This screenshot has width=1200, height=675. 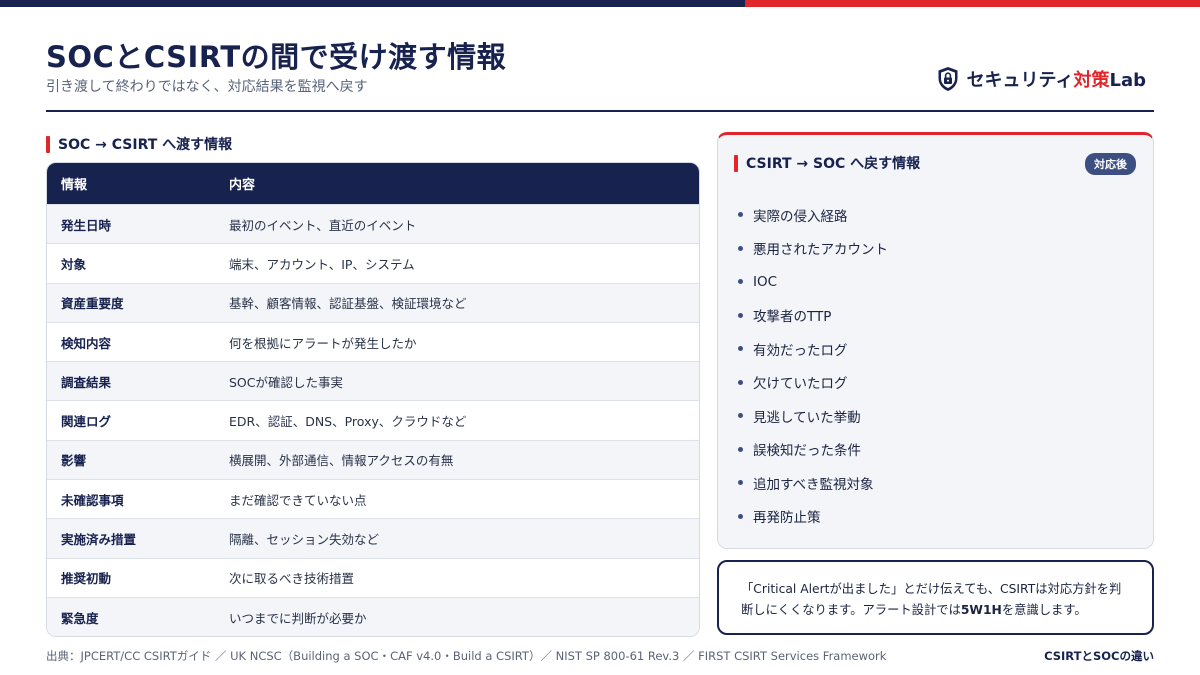 What do you see at coordinates (92, 500) in the screenshot?
I see `row-label: 未確認事項` at bounding box center [92, 500].